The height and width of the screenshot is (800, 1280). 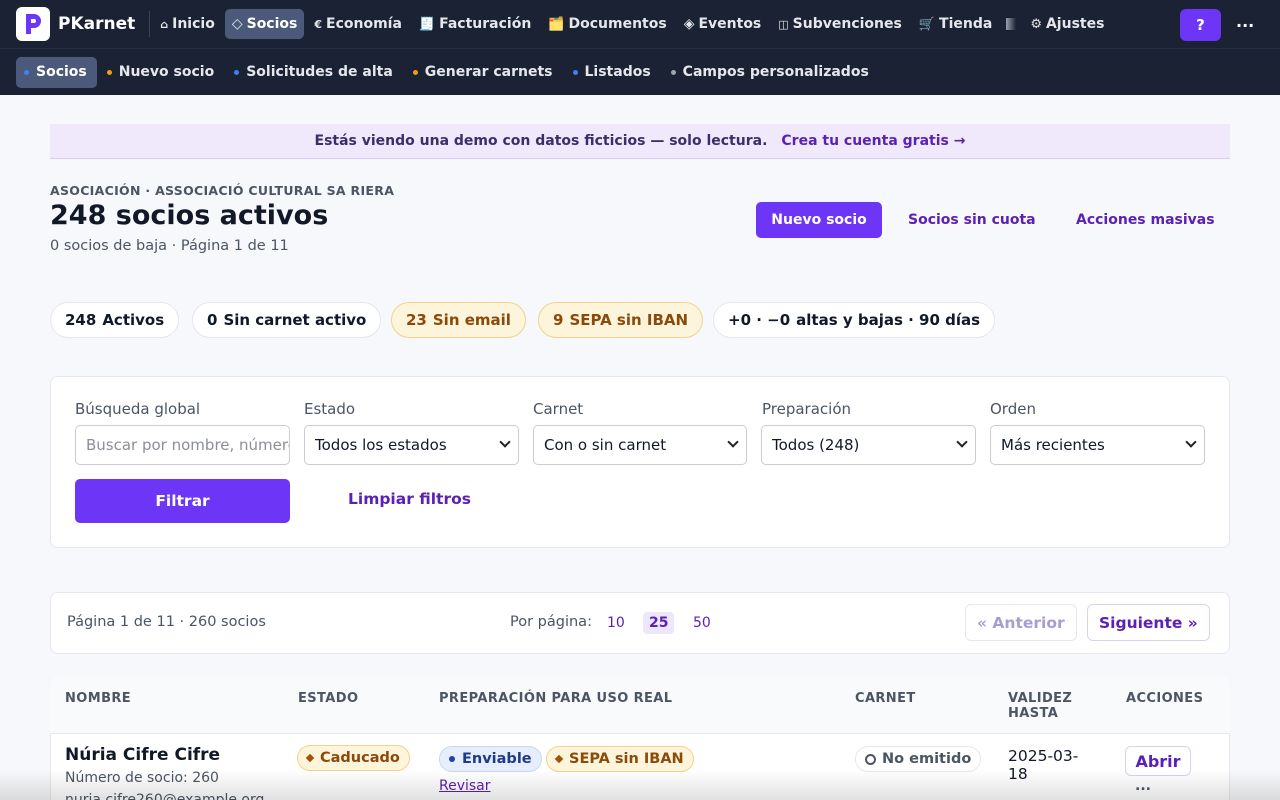 I want to click on nav-label: Socios, so click(x=272, y=24).